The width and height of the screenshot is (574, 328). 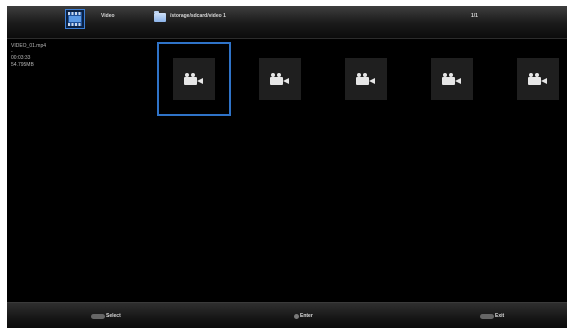 I want to click on enter-label: Enter, so click(x=306, y=316).